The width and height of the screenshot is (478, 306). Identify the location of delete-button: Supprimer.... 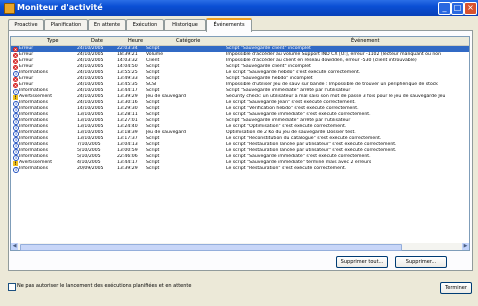
(421, 262).